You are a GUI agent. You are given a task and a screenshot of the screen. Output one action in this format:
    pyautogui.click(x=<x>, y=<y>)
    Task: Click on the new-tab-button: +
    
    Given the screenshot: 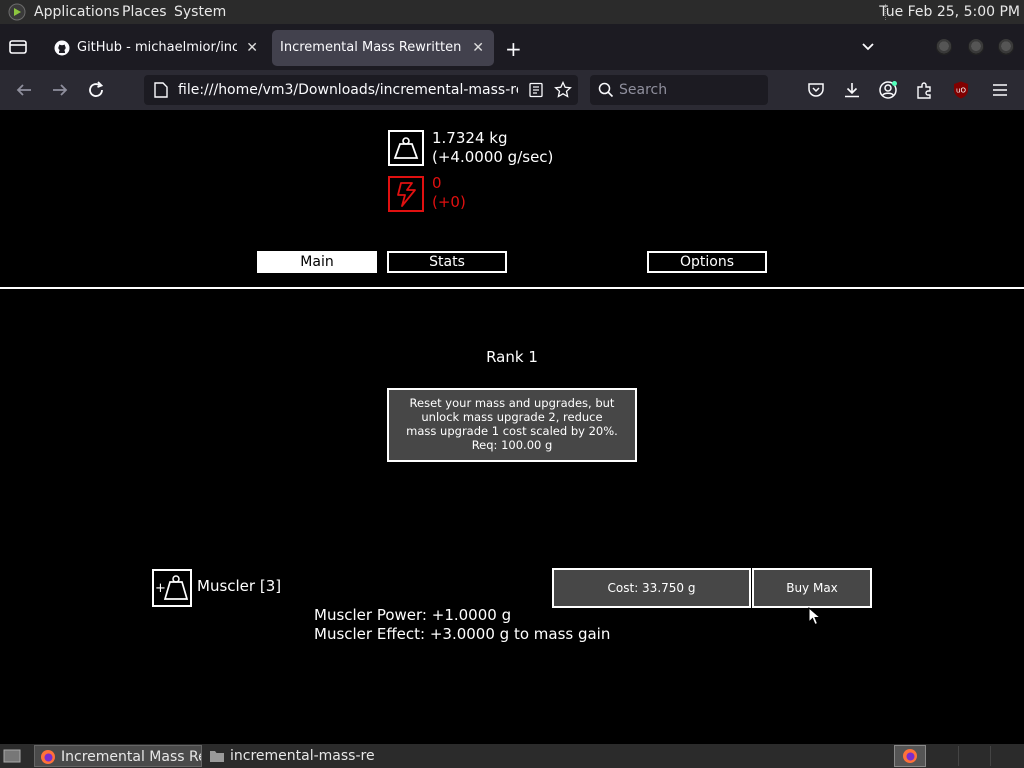 What is the action you would take?
    pyautogui.click(x=513, y=49)
    